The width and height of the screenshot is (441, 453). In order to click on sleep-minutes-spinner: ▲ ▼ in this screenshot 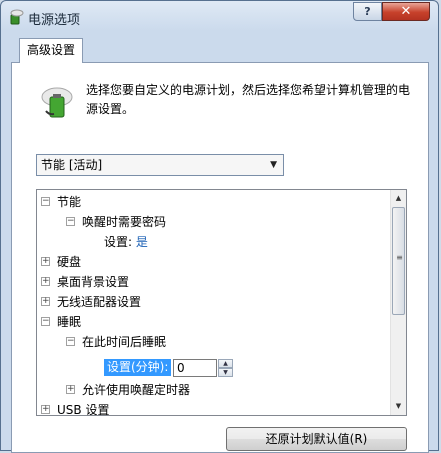, I will do `click(225, 368)`.